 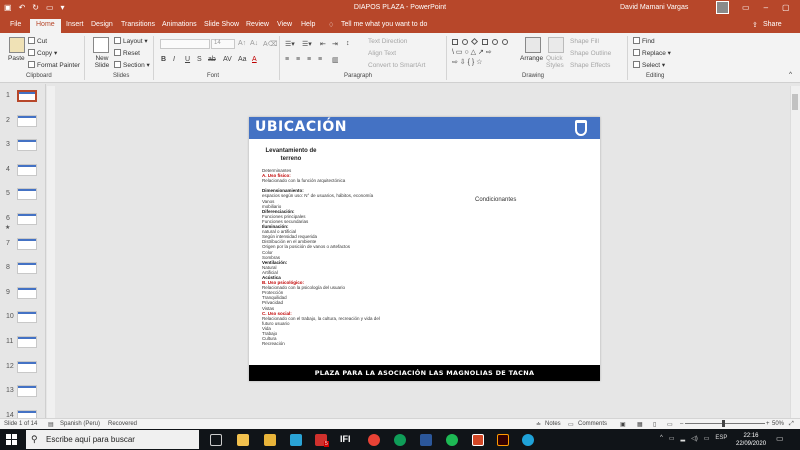 What do you see at coordinates (592, 424) in the screenshot?
I see `comments-button: Comments` at bounding box center [592, 424].